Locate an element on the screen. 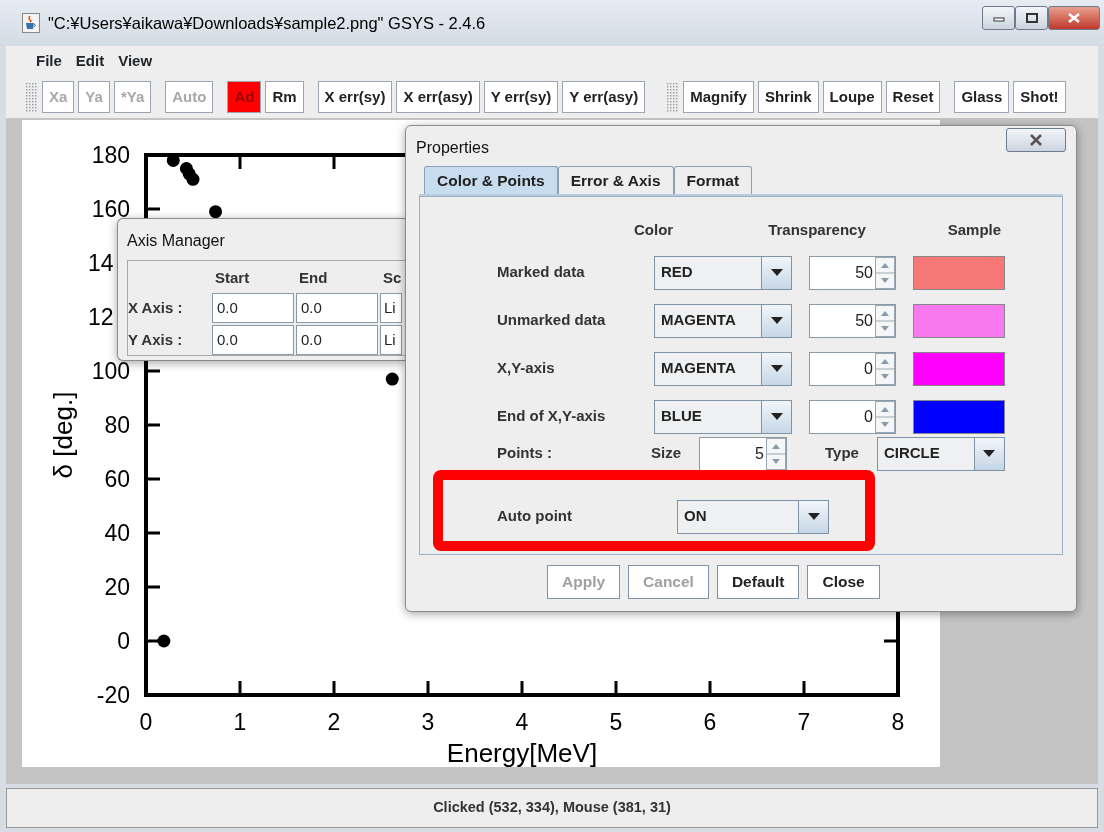  minimize-icon is located at coordinates (998, 18).